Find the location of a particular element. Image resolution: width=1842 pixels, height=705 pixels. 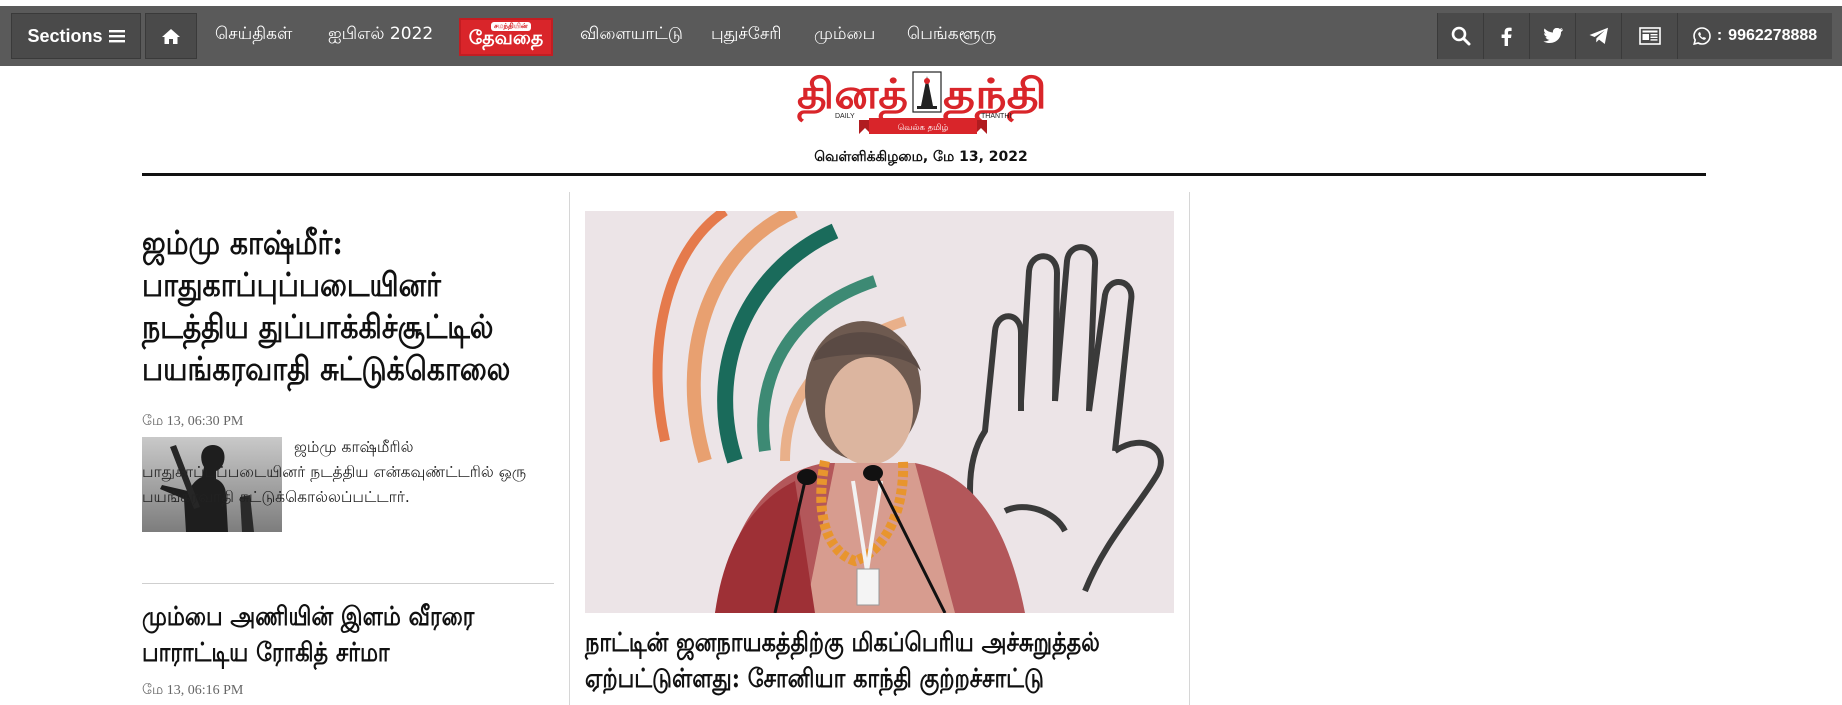

telegram-button is located at coordinates (1598, 36).